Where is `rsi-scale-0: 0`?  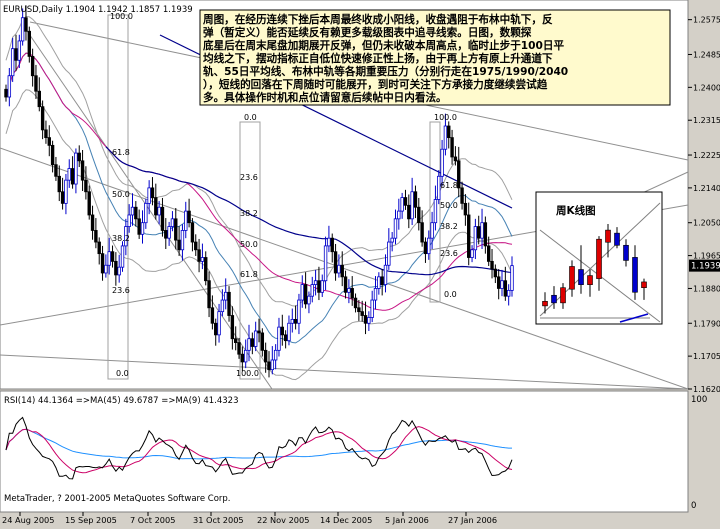 rsi-scale-0: 0 is located at coordinates (693, 506).